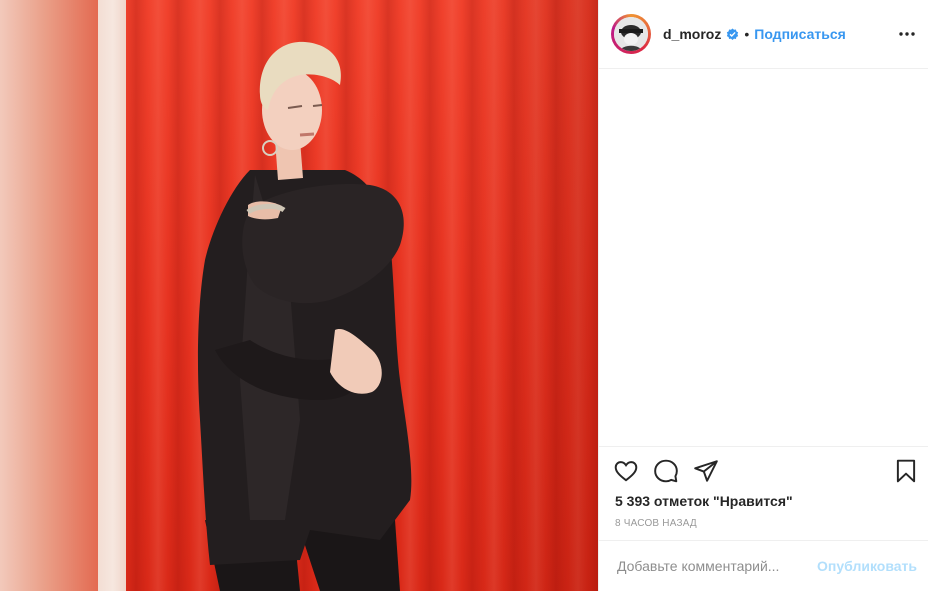 The width and height of the screenshot is (928, 591). Describe the element at coordinates (716, 566) in the screenshot. I see `comment-input` at that location.